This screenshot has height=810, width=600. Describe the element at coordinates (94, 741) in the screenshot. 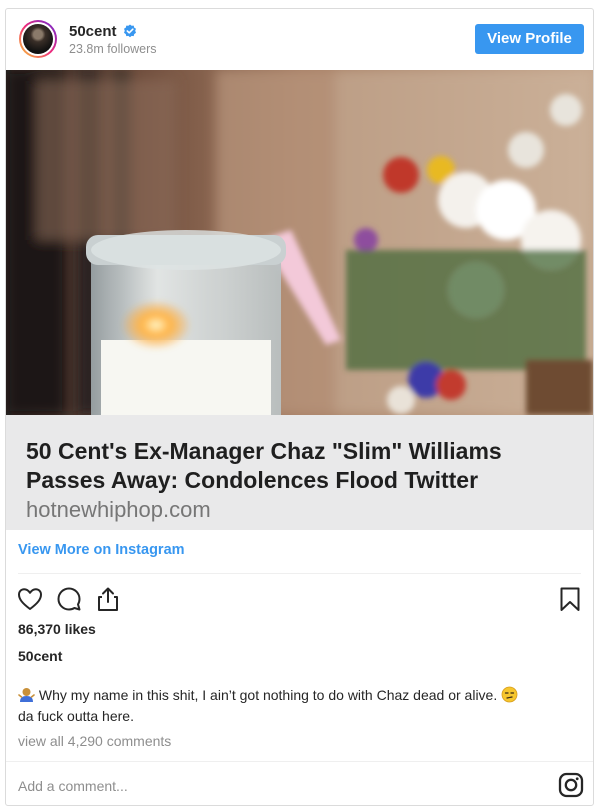

I see `view-all-comments-link: view all 4,290 comments` at that location.